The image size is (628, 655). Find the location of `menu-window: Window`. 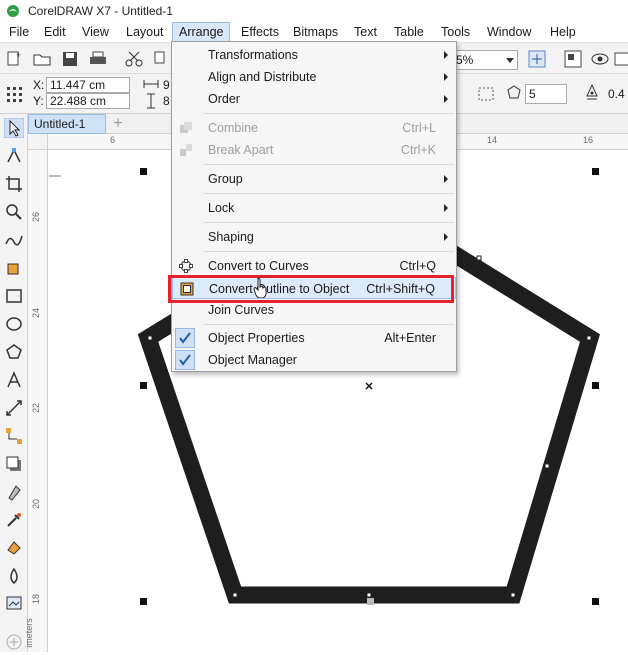

menu-window: Window is located at coordinates (509, 32).